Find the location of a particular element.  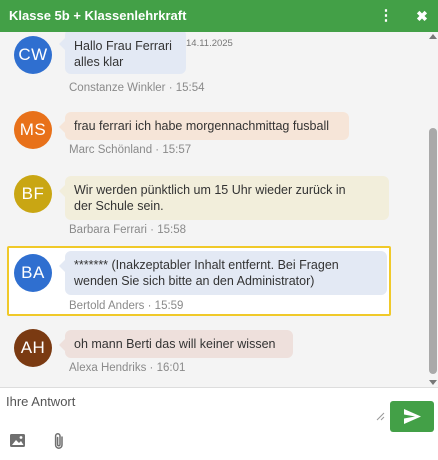

message-time: 15:58 is located at coordinates (171, 230).